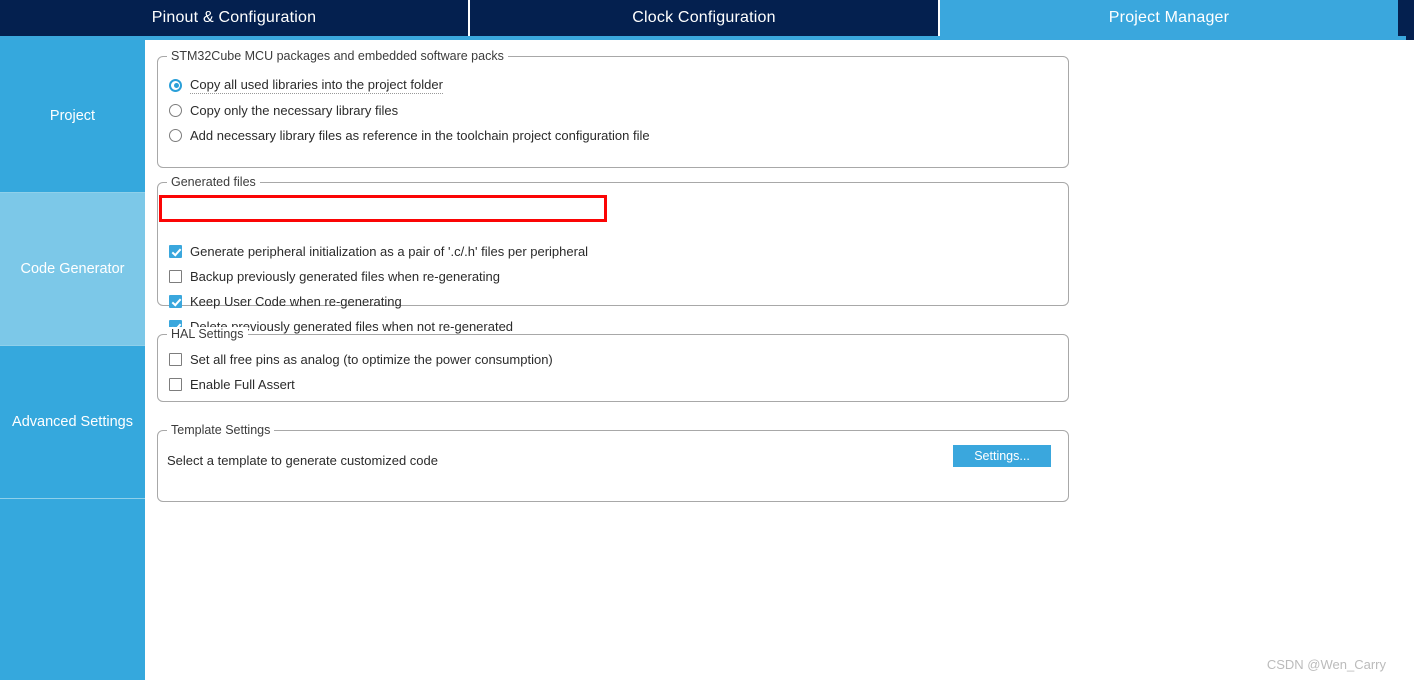 Image resolution: width=1414 pixels, height=680 pixels. Describe the element at coordinates (1410, 20) in the screenshot. I see `tab-bar-right-cap` at that location.